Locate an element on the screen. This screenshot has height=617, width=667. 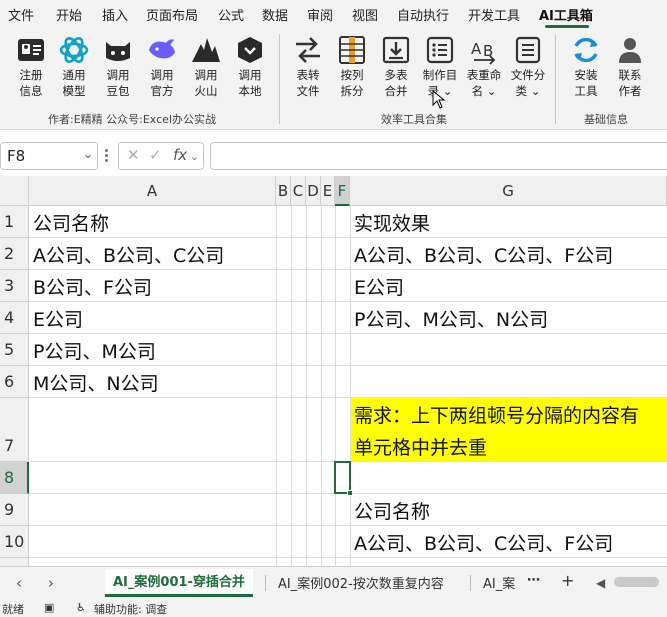
row-header-3: 3 is located at coordinates (14, 286).